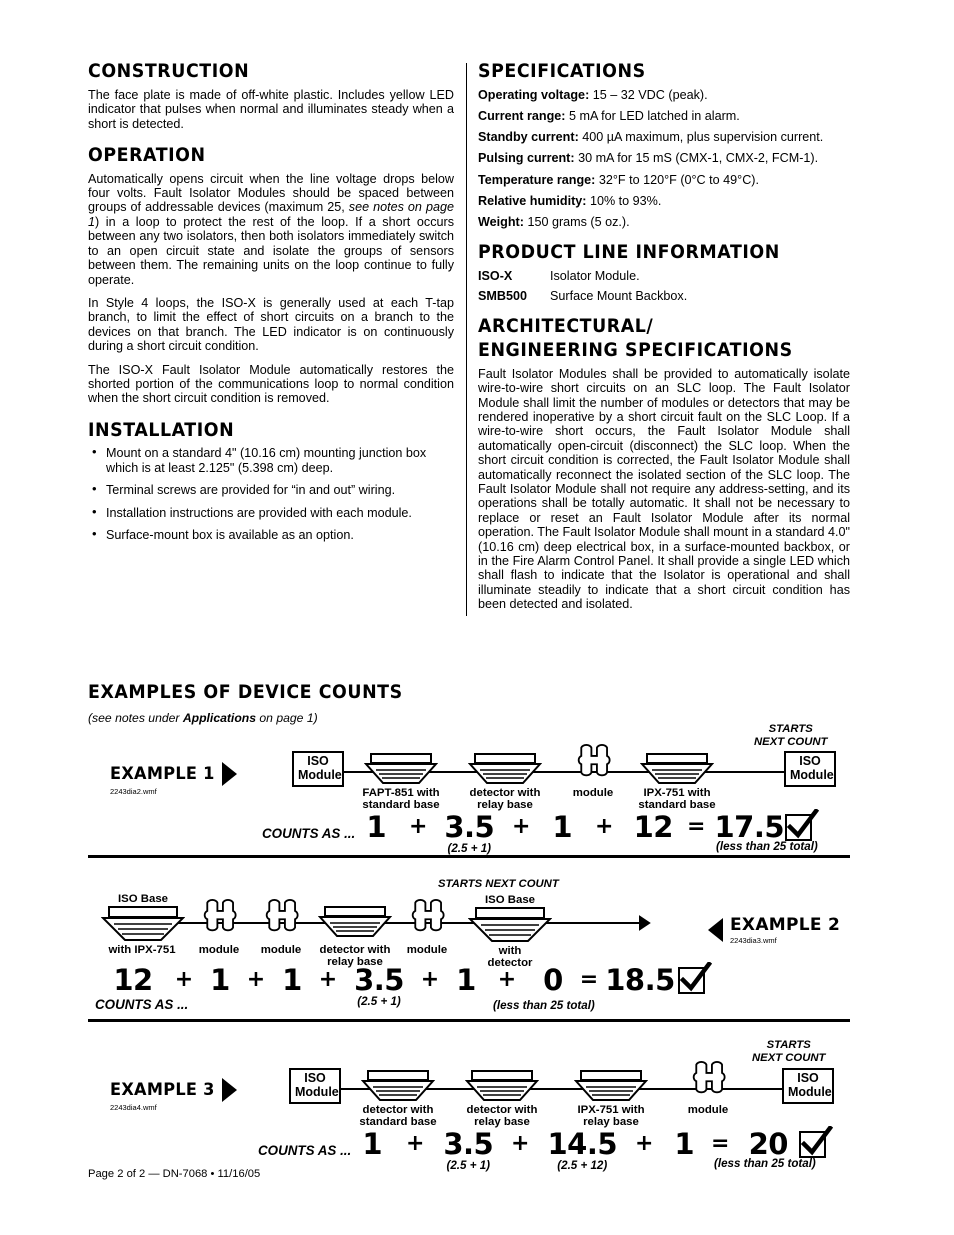 This screenshot has height=1235, width=954. I want to click on example-3-wmf-caption: 2243dia4.wmf, so click(133, 1107).